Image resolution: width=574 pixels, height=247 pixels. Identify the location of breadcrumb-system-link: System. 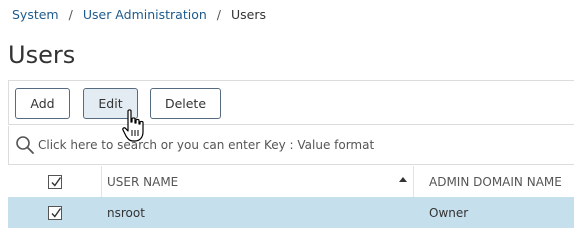
(35, 14).